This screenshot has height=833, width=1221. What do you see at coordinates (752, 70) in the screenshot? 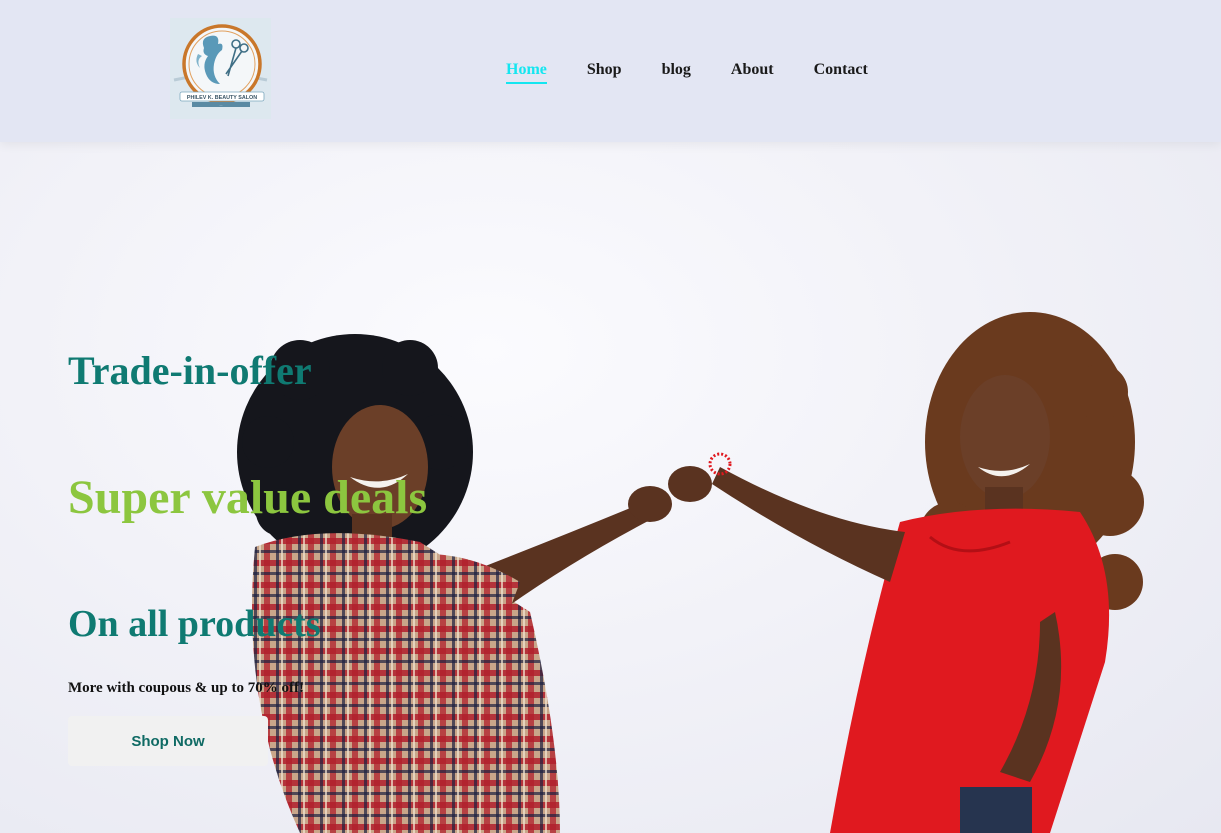
I see `nav-about: About` at bounding box center [752, 70].